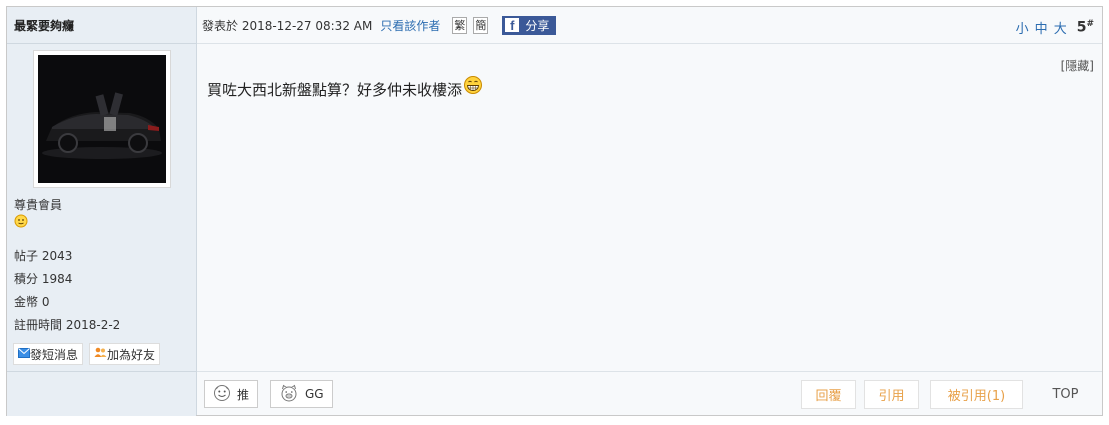  What do you see at coordinates (43, 279) in the screenshot?
I see `stat-points: 積分 1984` at bounding box center [43, 279].